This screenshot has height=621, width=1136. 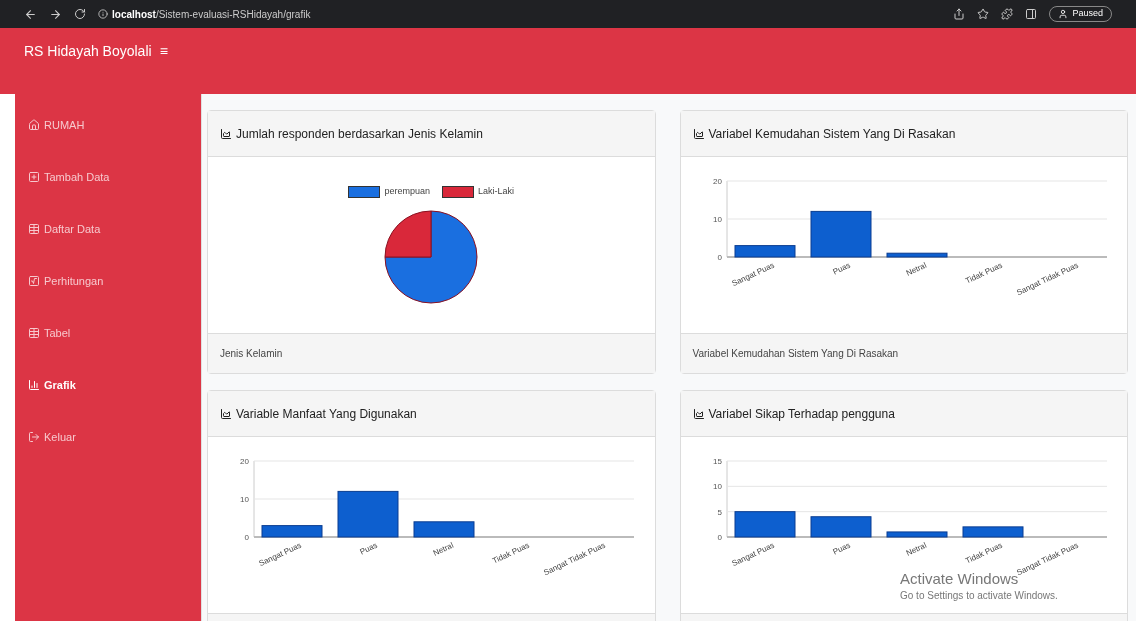 I want to click on sidebar-item: RUMAH, so click(x=108, y=125).